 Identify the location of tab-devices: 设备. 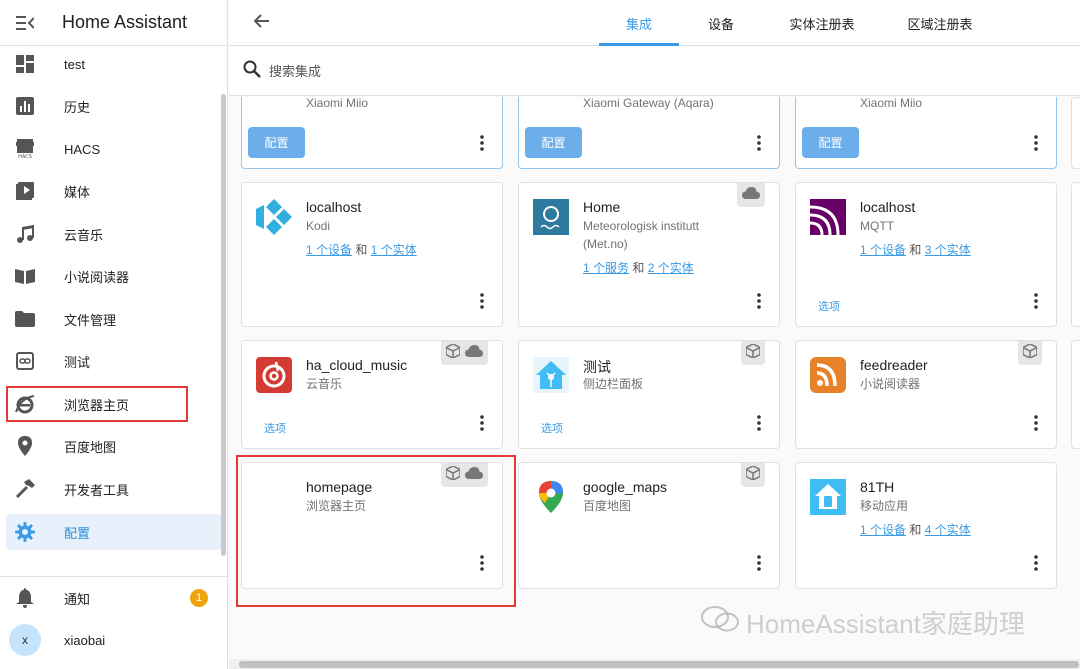
(721, 23).